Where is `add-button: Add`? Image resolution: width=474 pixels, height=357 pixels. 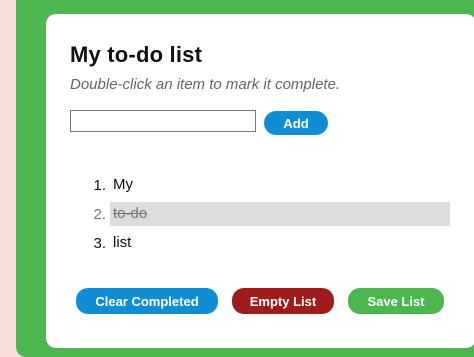 add-button: Add is located at coordinates (296, 123).